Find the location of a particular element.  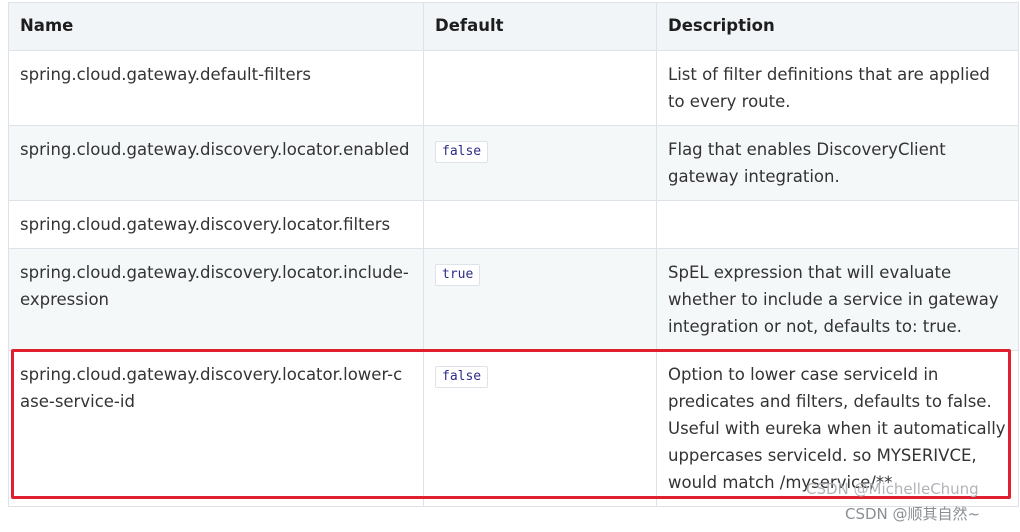

column-header-name: Name is located at coordinates (216, 26).